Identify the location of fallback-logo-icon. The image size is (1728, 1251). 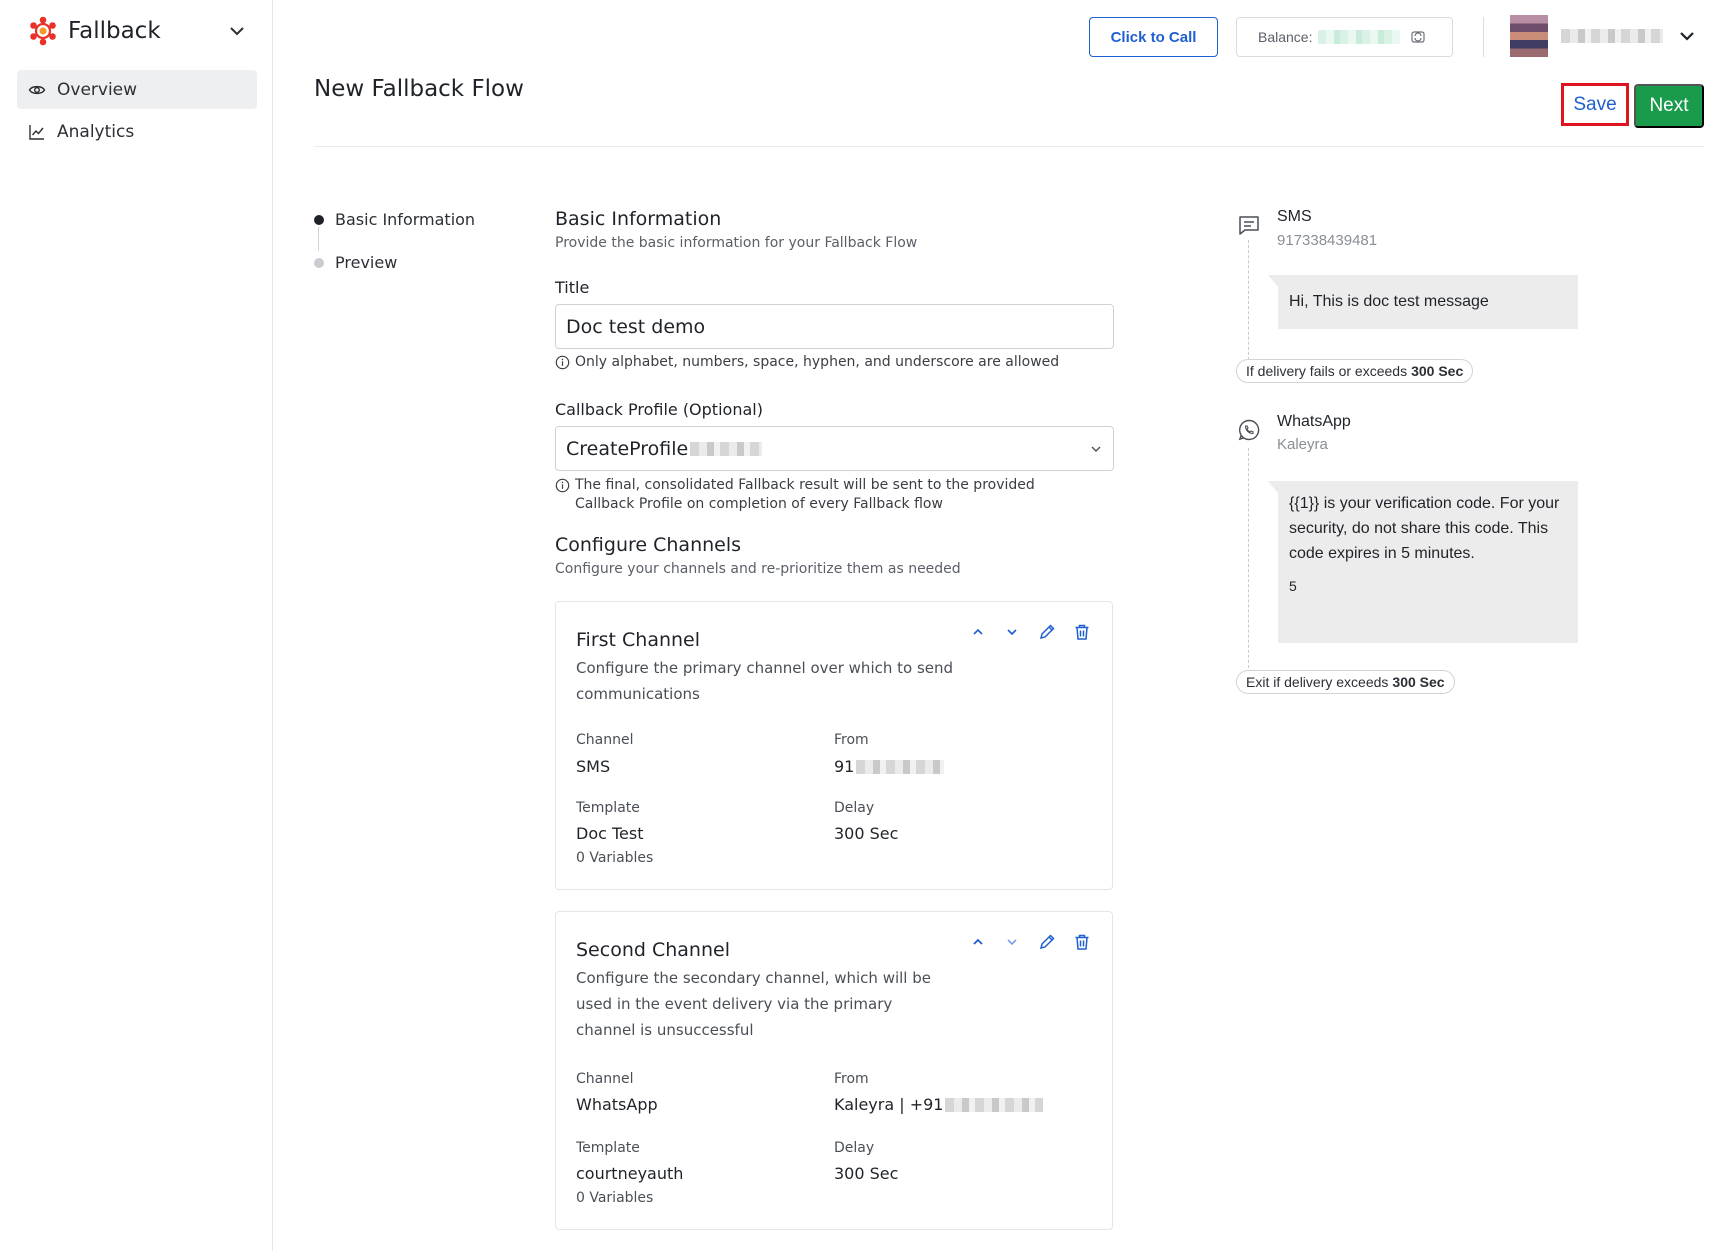
(43, 31).